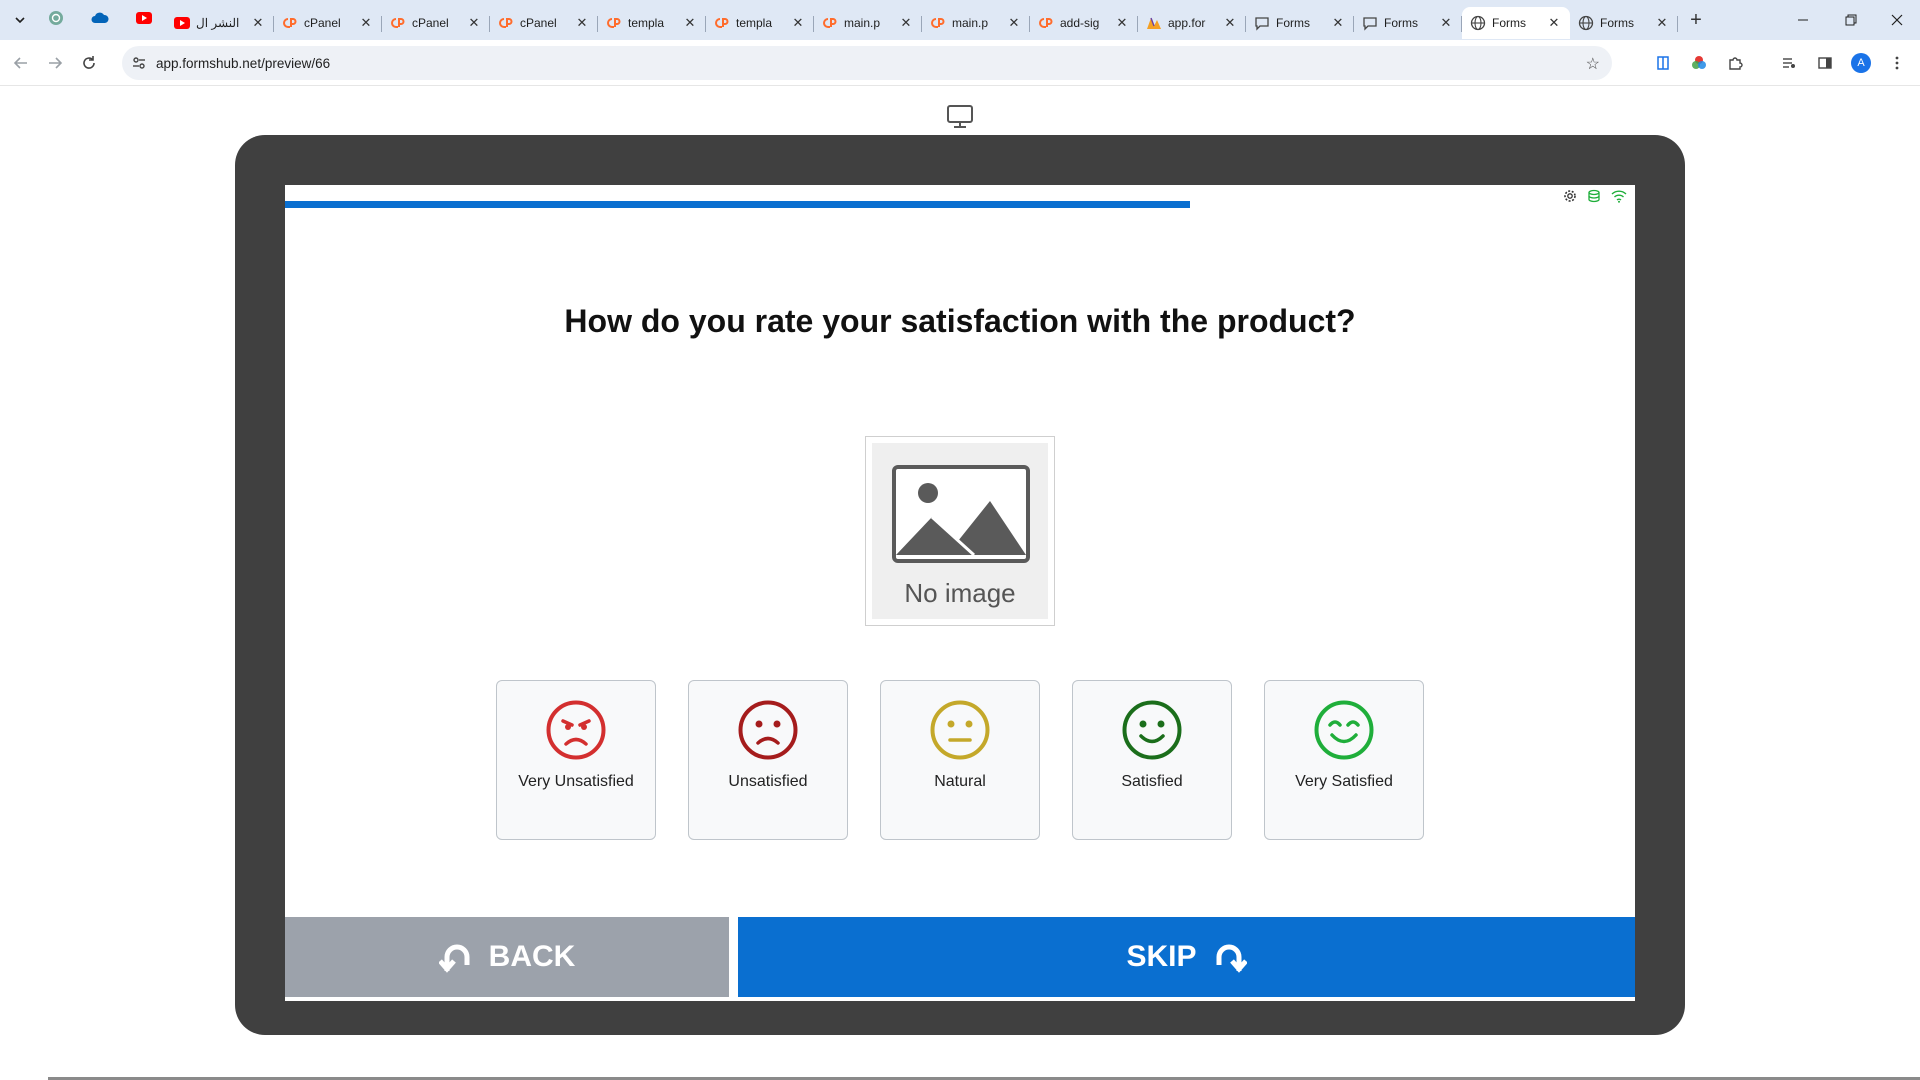  I want to click on rating-option-natural: Natural, so click(960, 760).